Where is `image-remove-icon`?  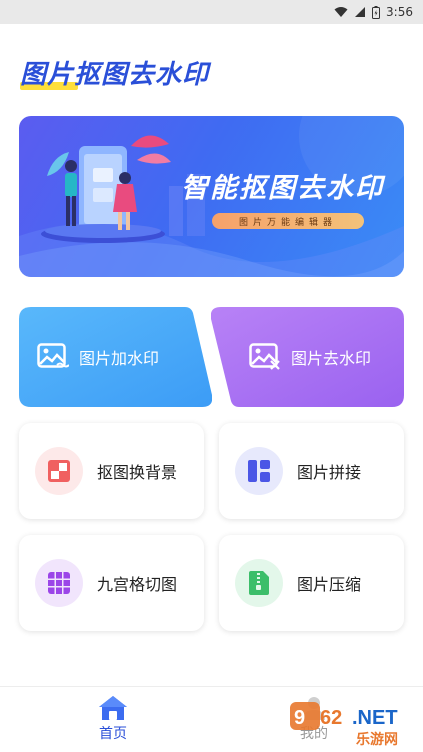 image-remove-icon is located at coordinates (264, 356).